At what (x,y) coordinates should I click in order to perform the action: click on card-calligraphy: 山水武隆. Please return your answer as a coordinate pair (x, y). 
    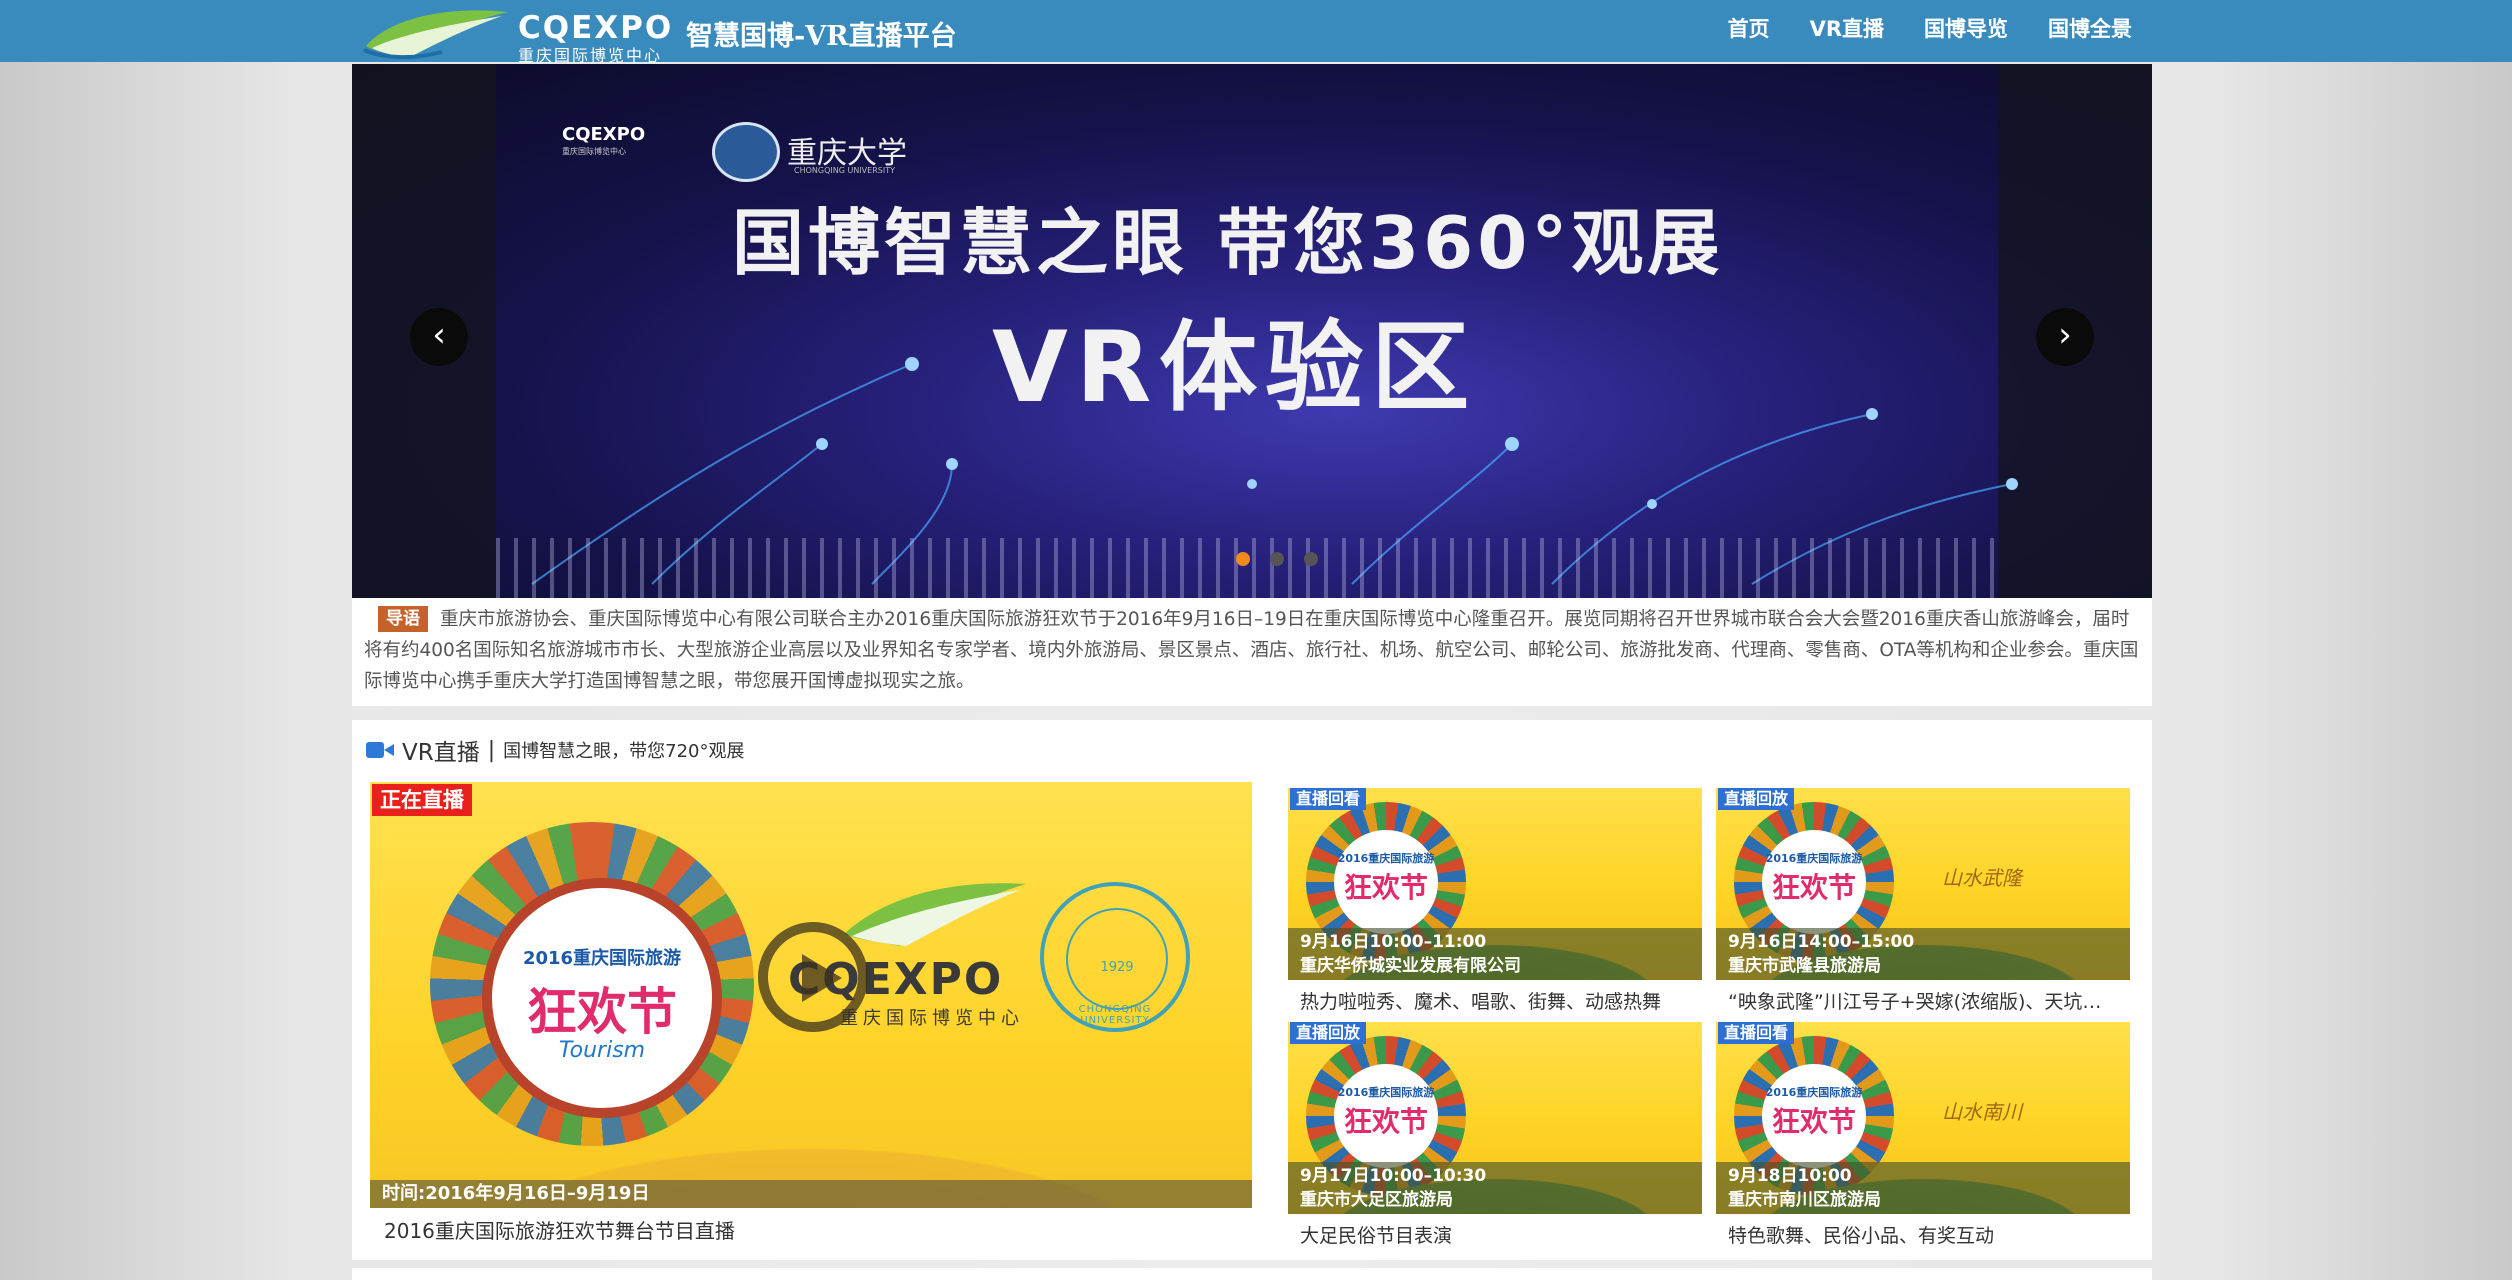
    Looking at the image, I should click on (1982, 878).